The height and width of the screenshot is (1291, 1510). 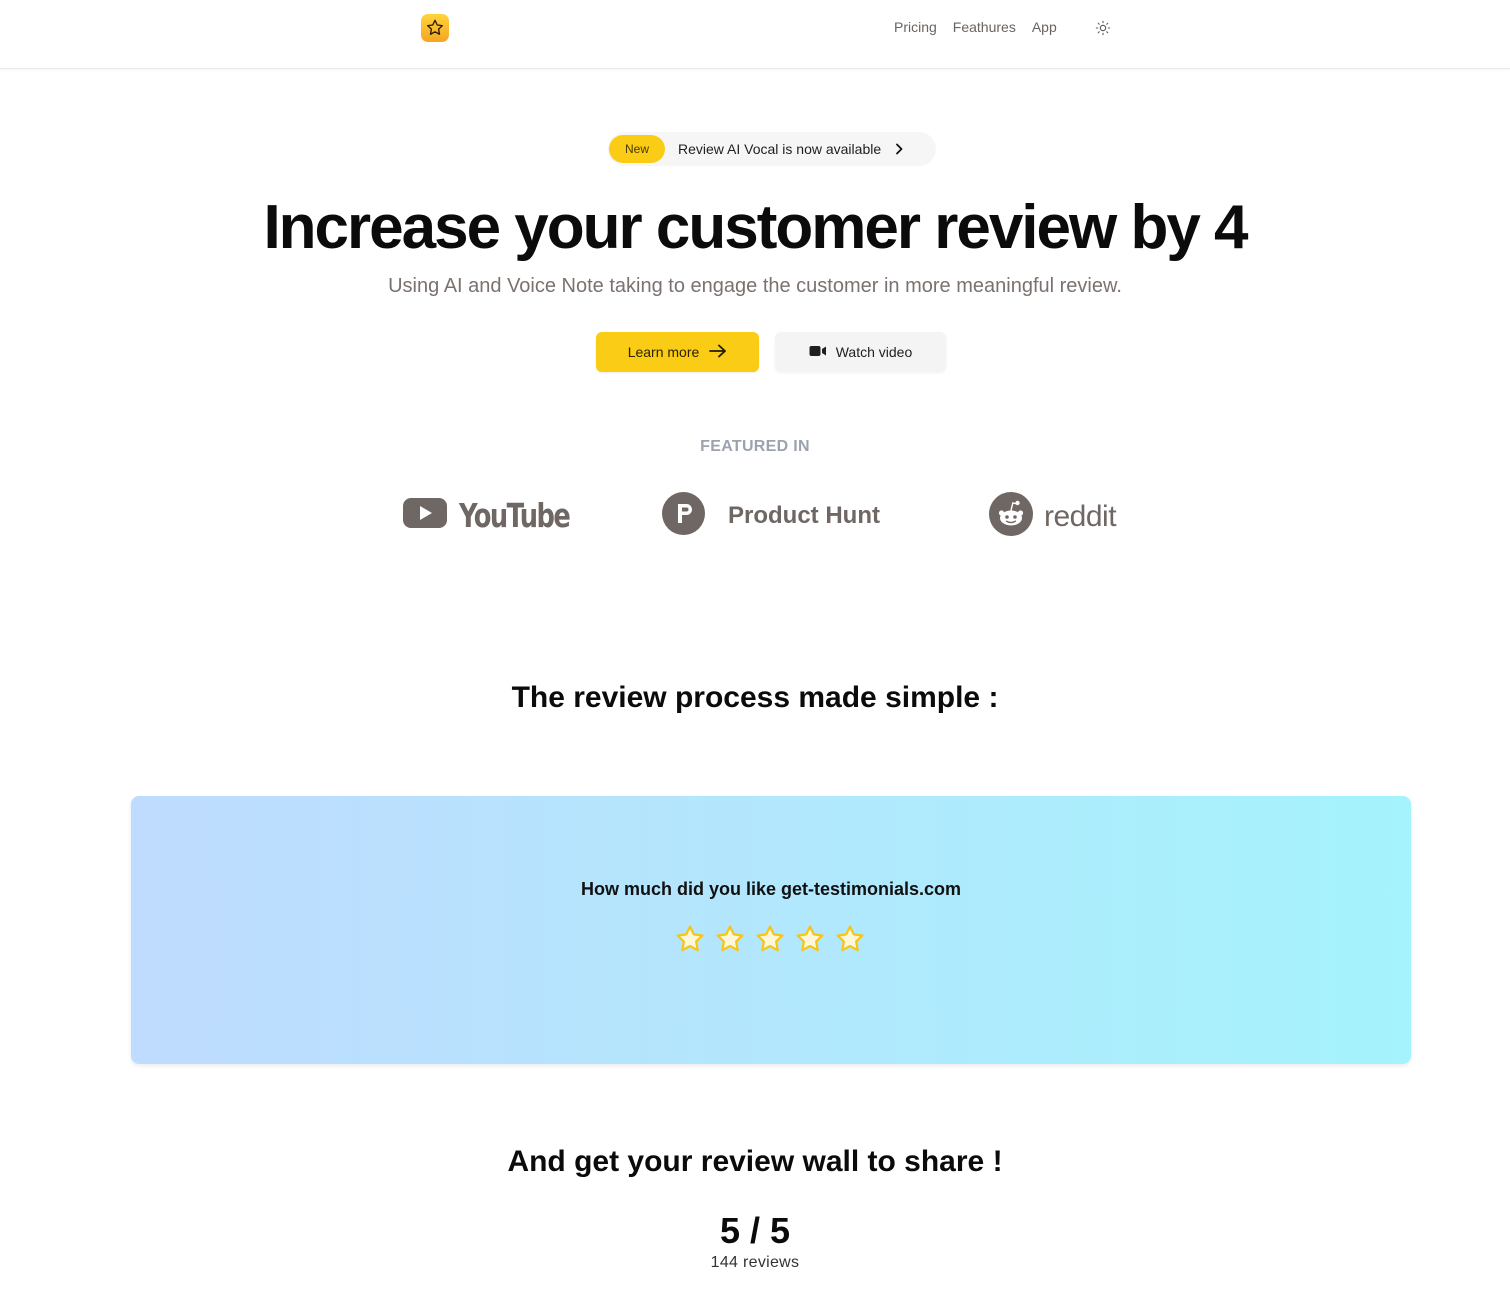 What do you see at coordinates (683, 516) in the screenshot?
I see `product-hunt-icon` at bounding box center [683, 516].